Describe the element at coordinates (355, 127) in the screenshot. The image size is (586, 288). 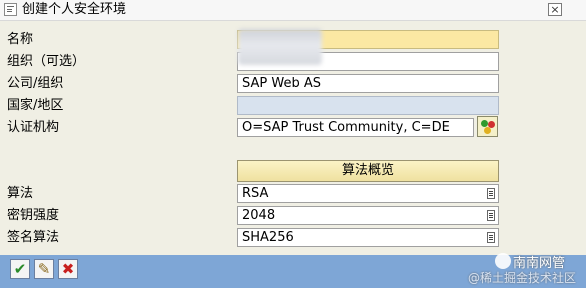
I see `ca-field: O=SAP Trust Community, C=DE` at that location.